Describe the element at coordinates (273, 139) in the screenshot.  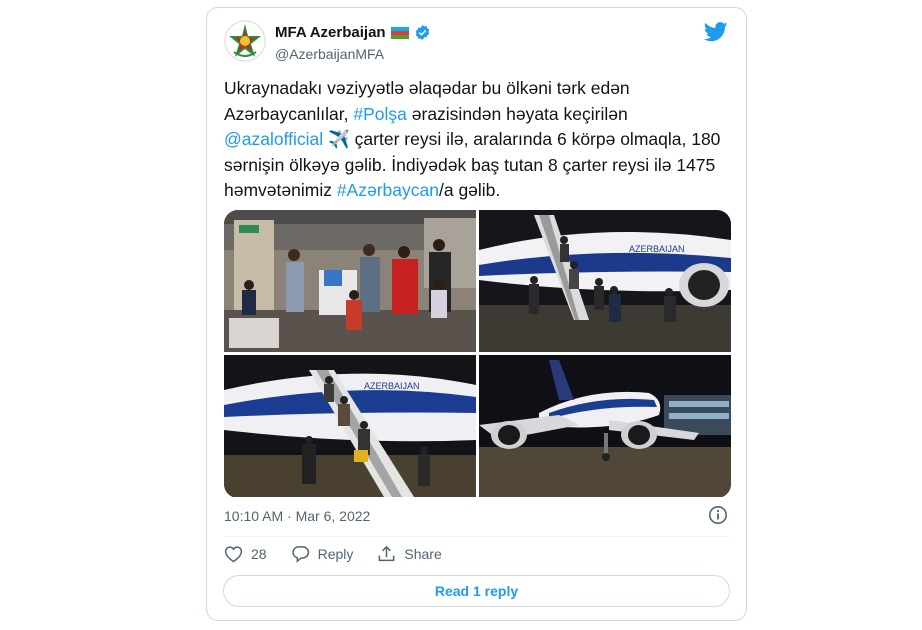
I see `mention-azalofficial-link: @azalofficial` at that location.